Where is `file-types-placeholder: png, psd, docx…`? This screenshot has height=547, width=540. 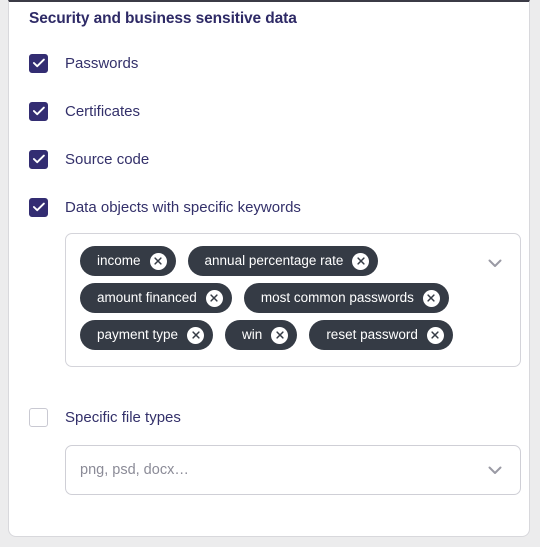
file-types-placeholder: png, psd, docx… is located at coordinates (134, 470).